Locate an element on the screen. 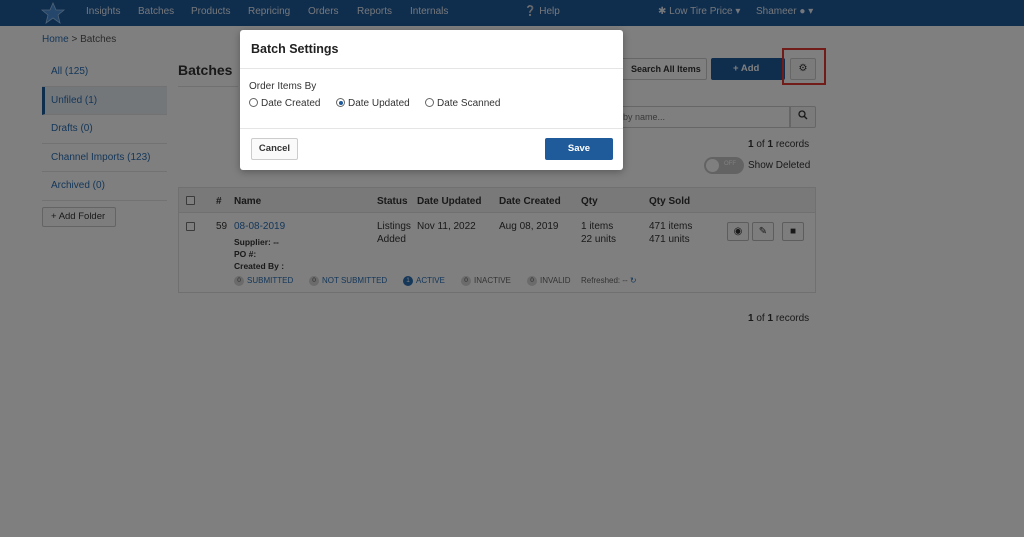 Image resolution: width=1024 pixels, height=537 pixels. cancel-button: Cancel is located at coordinates (274, 149).